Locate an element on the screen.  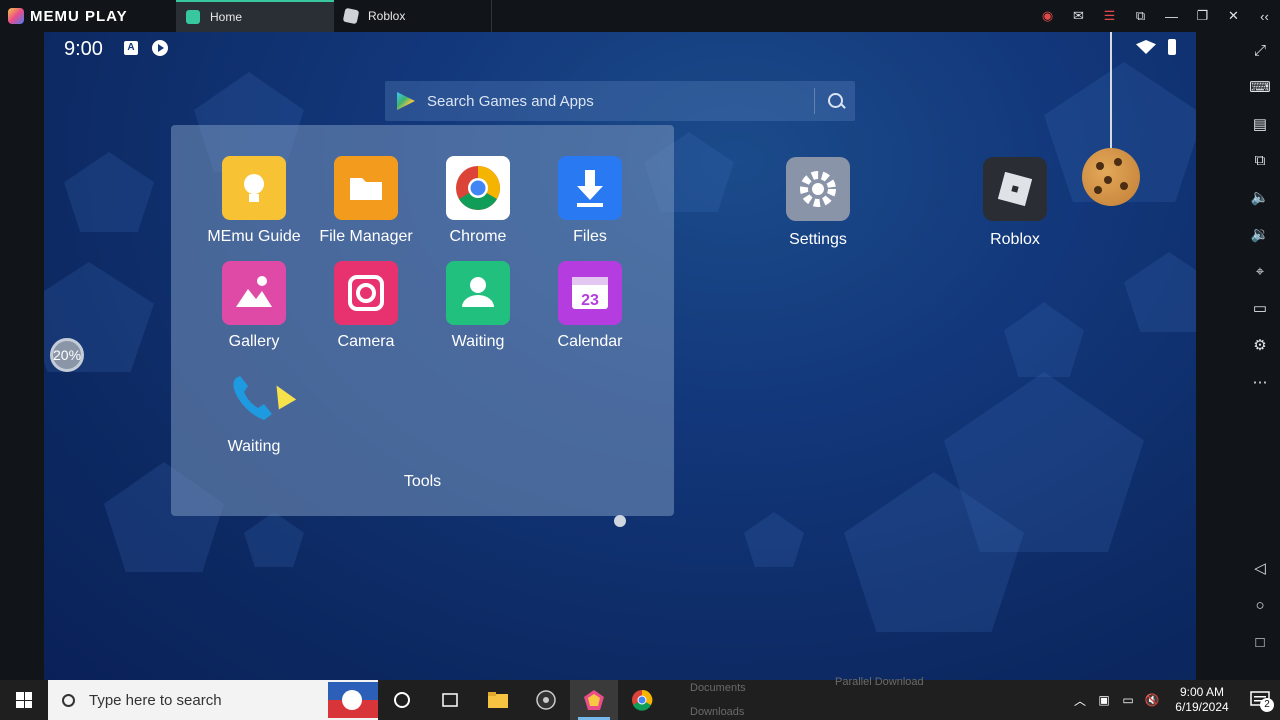
taskbar-date: 6/19/2024 is located at coordinates (1202, 707).